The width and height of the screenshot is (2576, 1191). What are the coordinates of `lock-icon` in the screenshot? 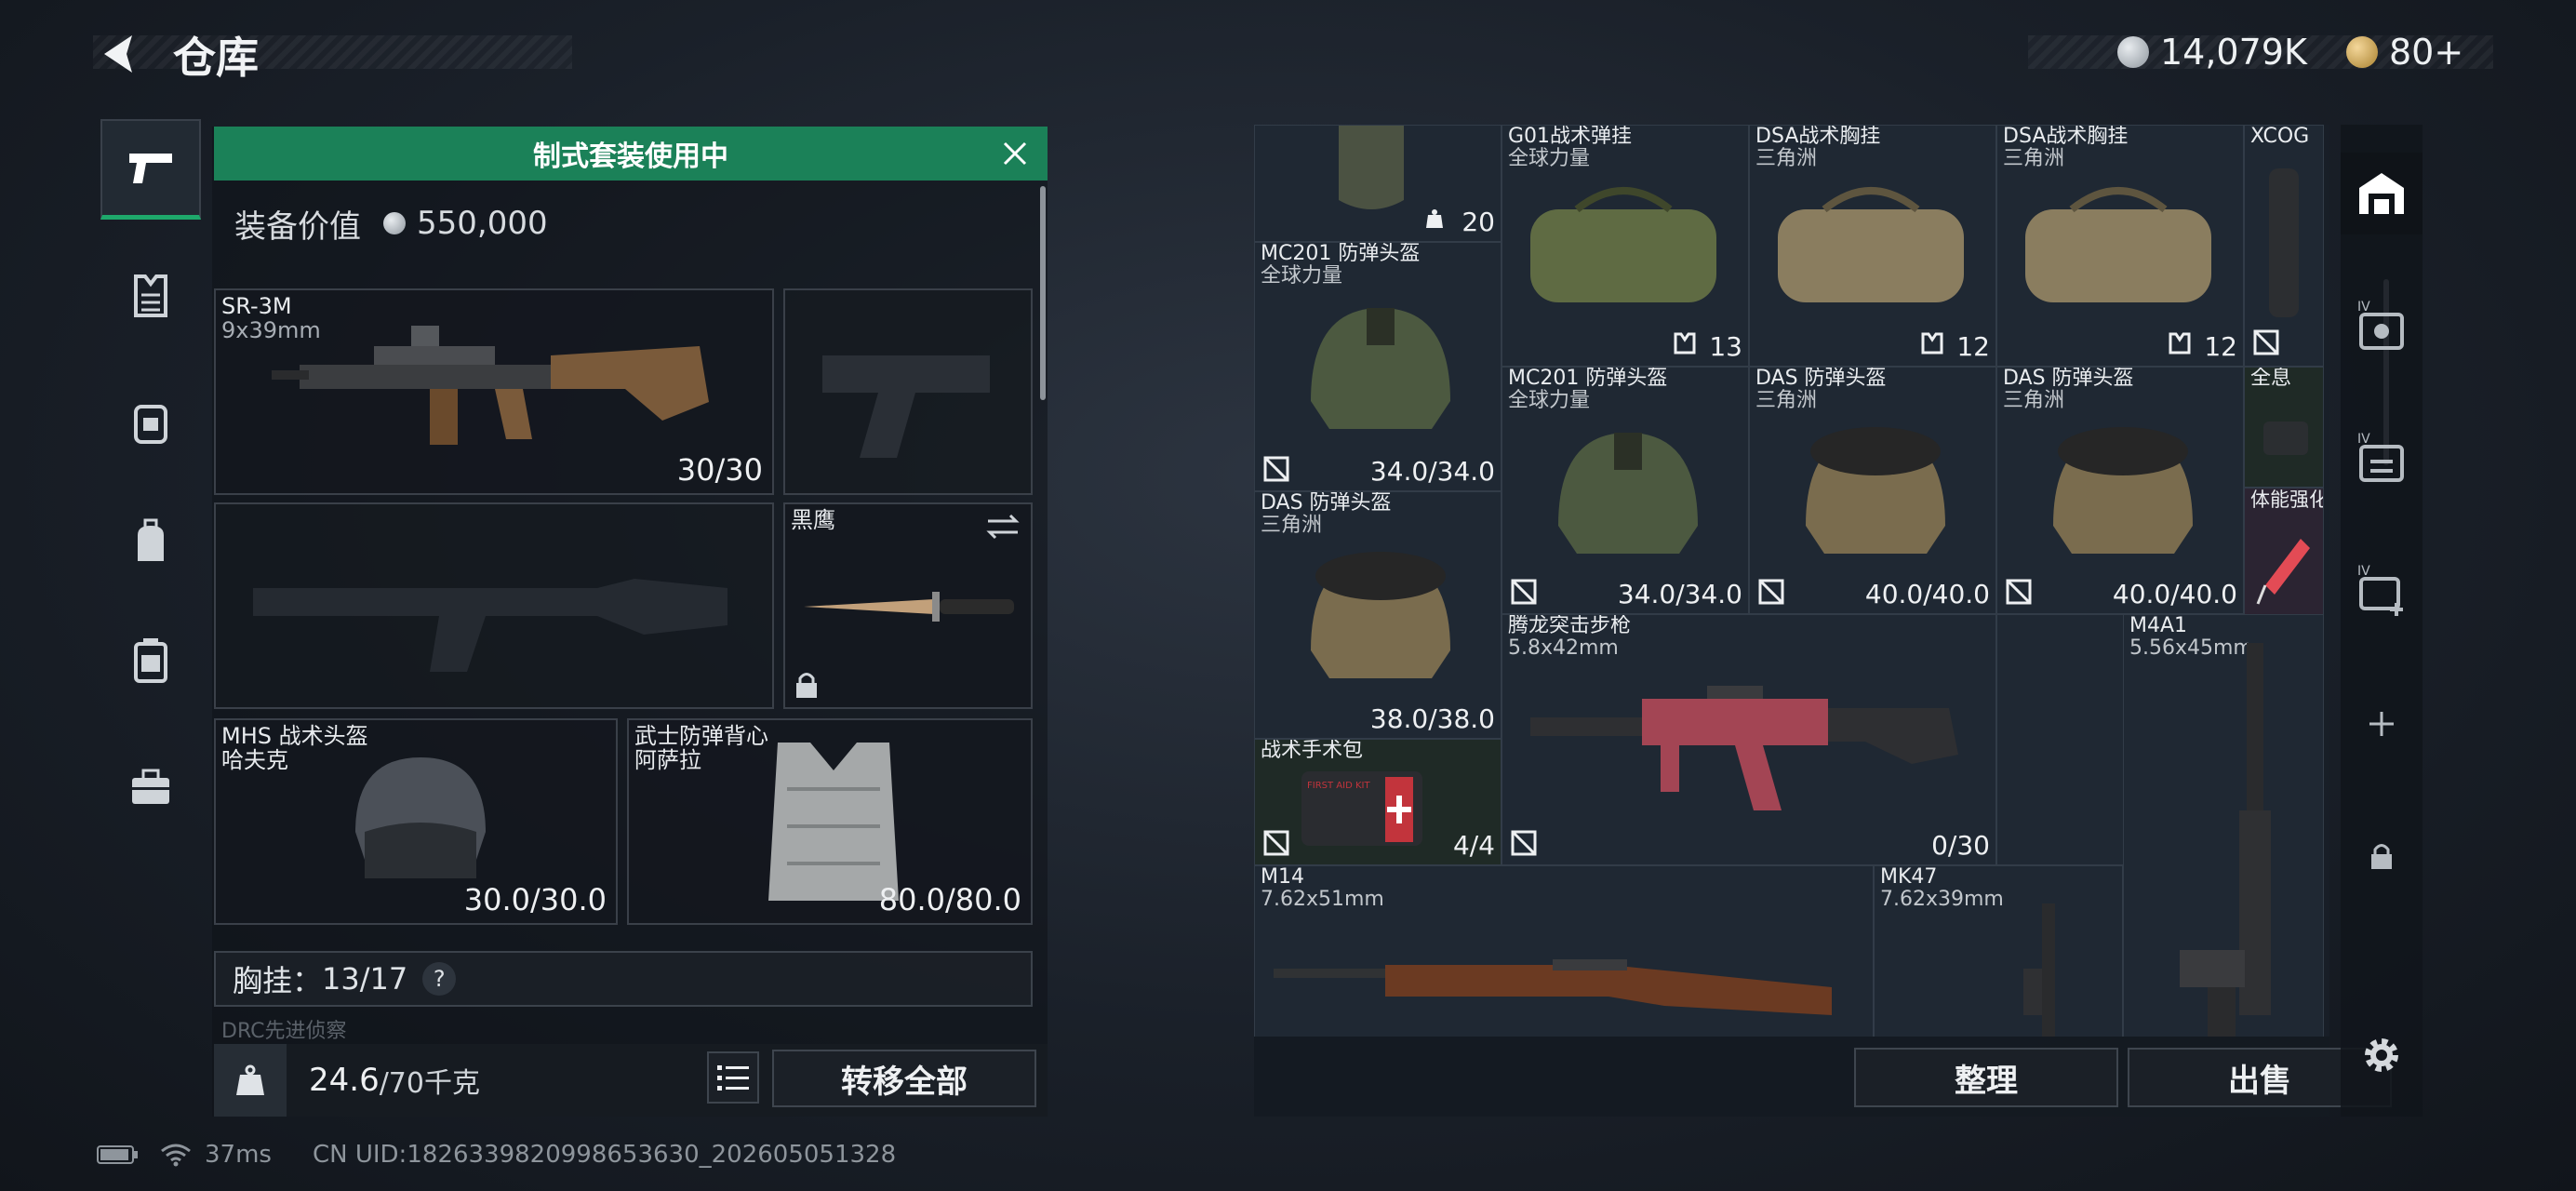 It's located at (2381, 856).